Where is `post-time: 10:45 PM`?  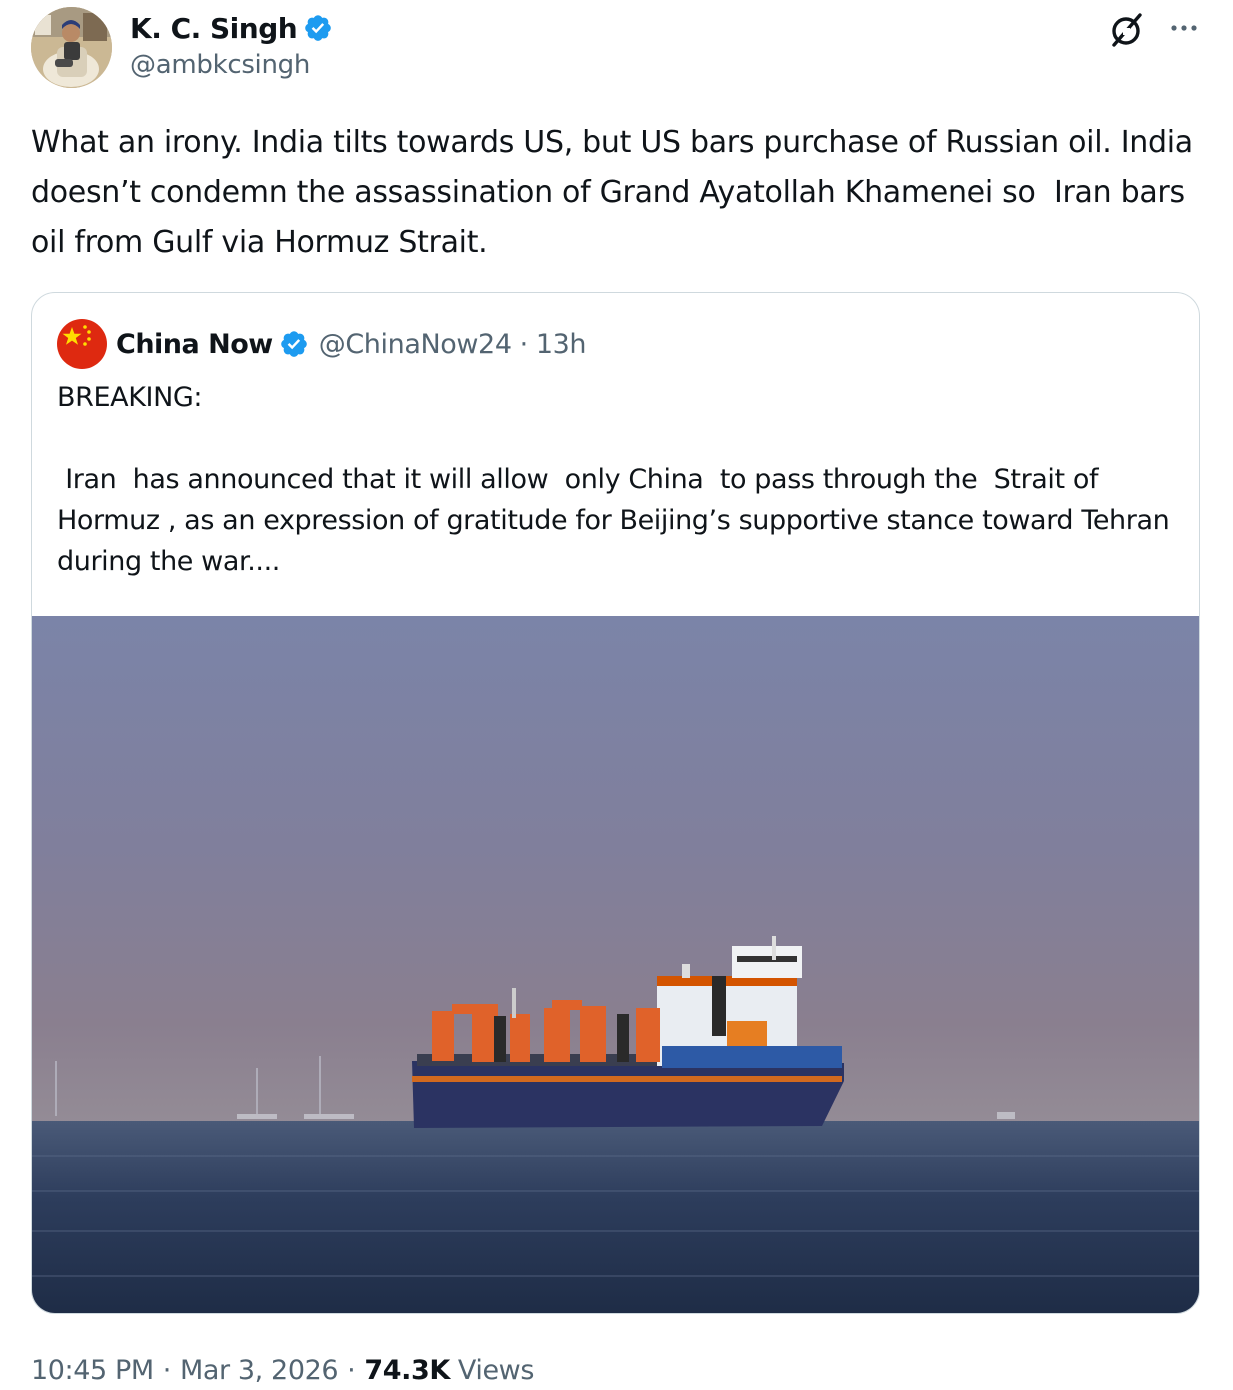 post-time: 10:45 PM is located at coordinates (92, 1370).